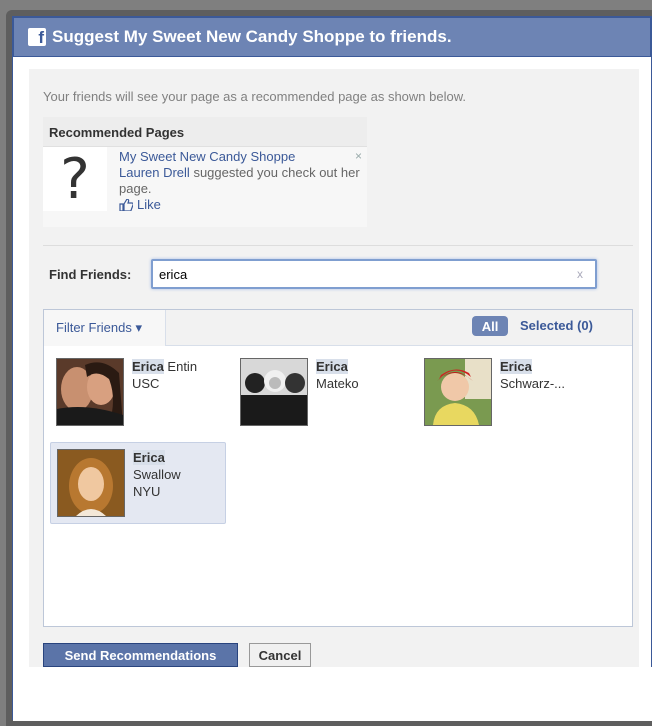  Describe the element at coordinates (332, 694) in the screenshot. I see `dialog-footer` at that location.